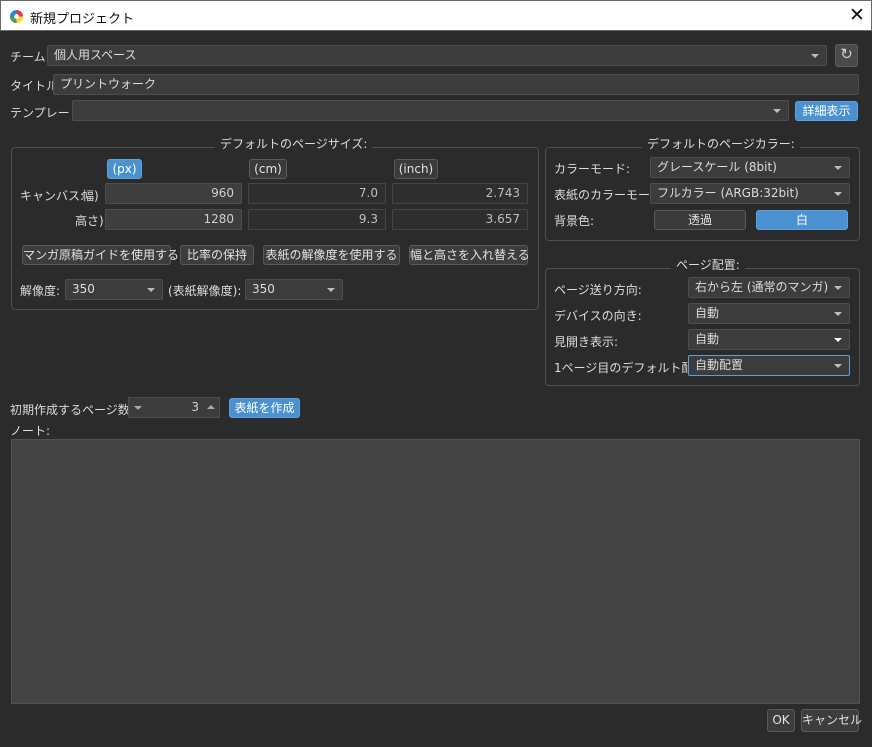 Image resolution: width=872 pixels, height=747 pixels. I want to click on cover-resolution-label: (表紙解像度):, so click(205, 291).